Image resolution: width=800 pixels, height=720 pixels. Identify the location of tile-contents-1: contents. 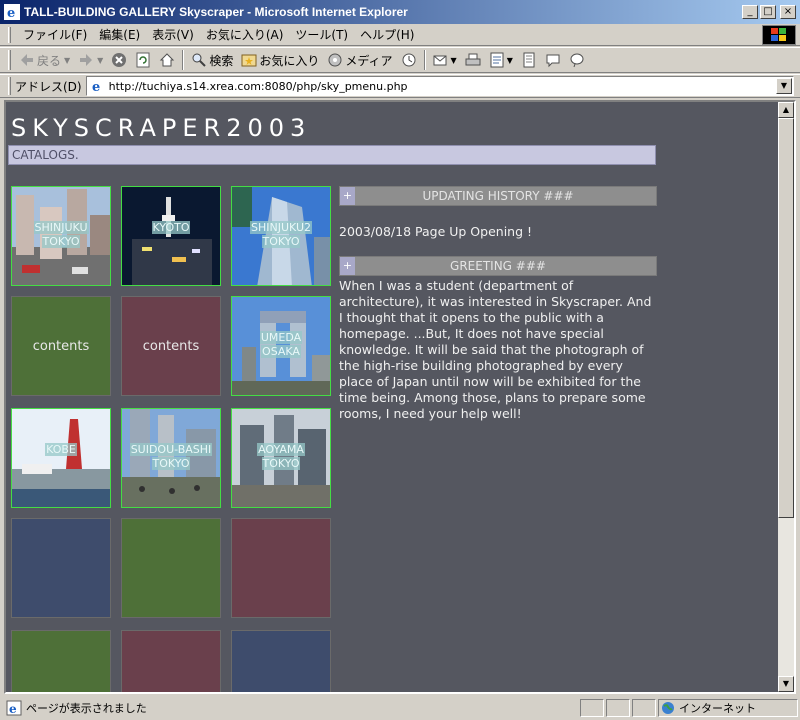
(61, 346).